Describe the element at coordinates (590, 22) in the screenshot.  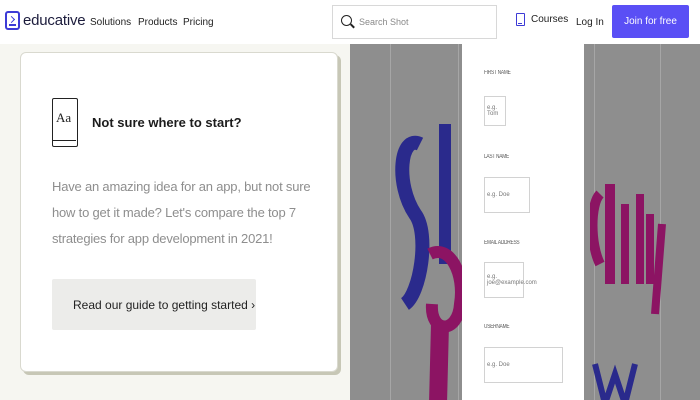
I see `login-link: Log In` at that location.